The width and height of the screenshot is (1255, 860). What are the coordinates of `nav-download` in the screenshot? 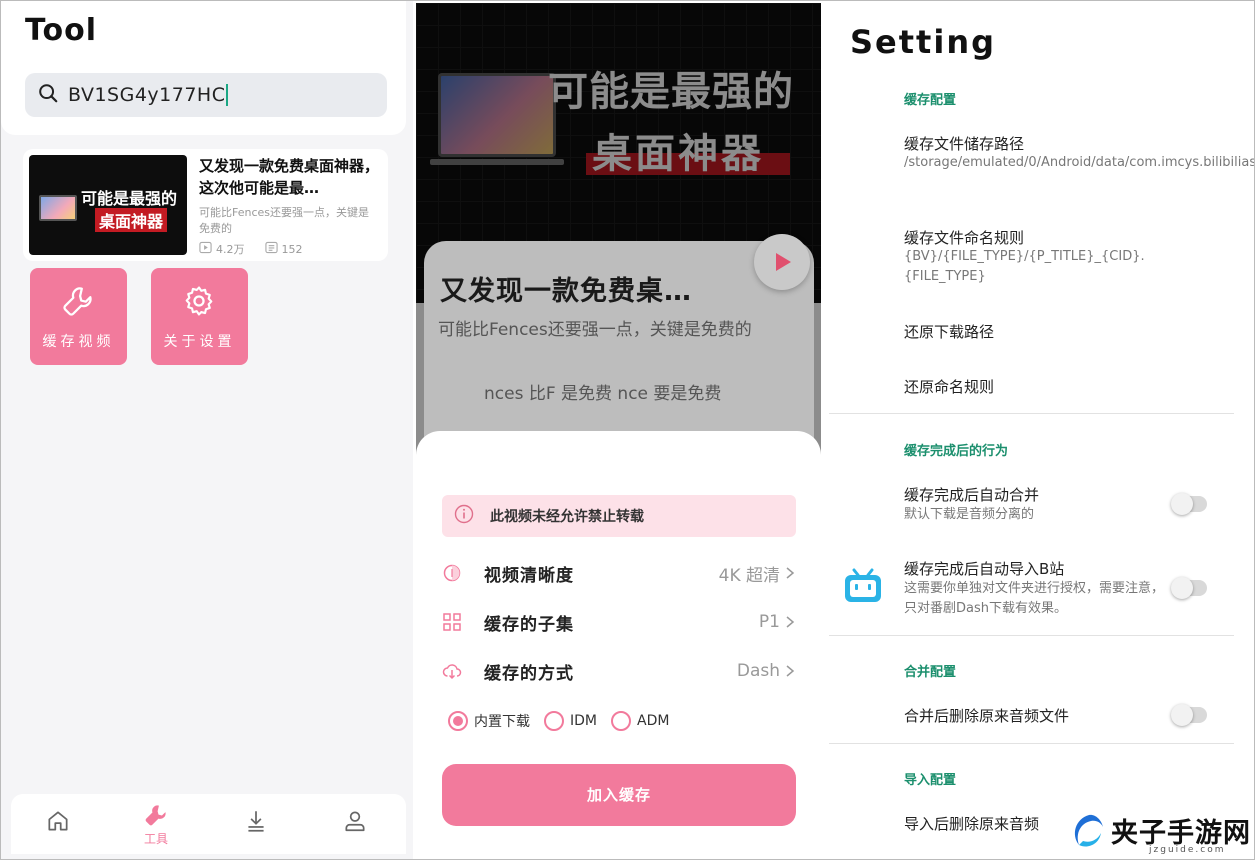 It's located at (256, 823).